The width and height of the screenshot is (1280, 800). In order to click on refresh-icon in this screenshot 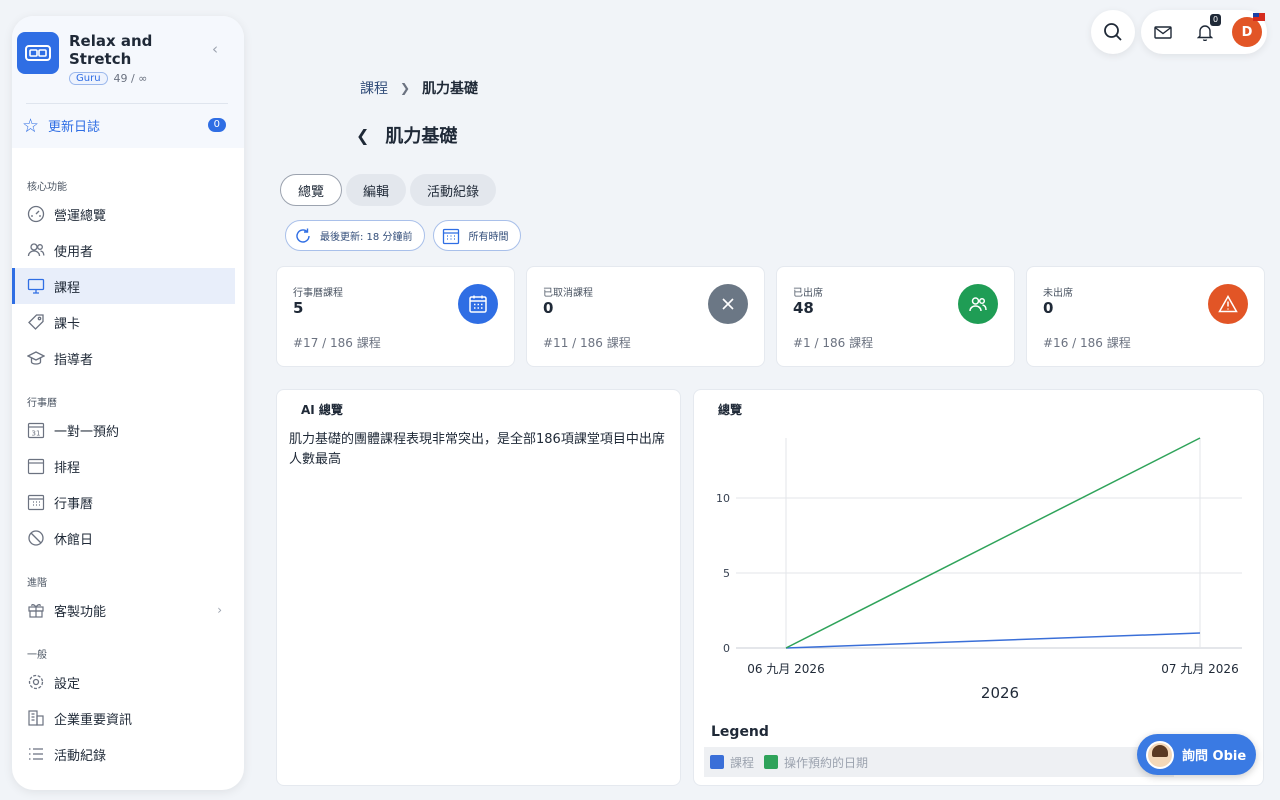, I will do `click(303, 236)`.